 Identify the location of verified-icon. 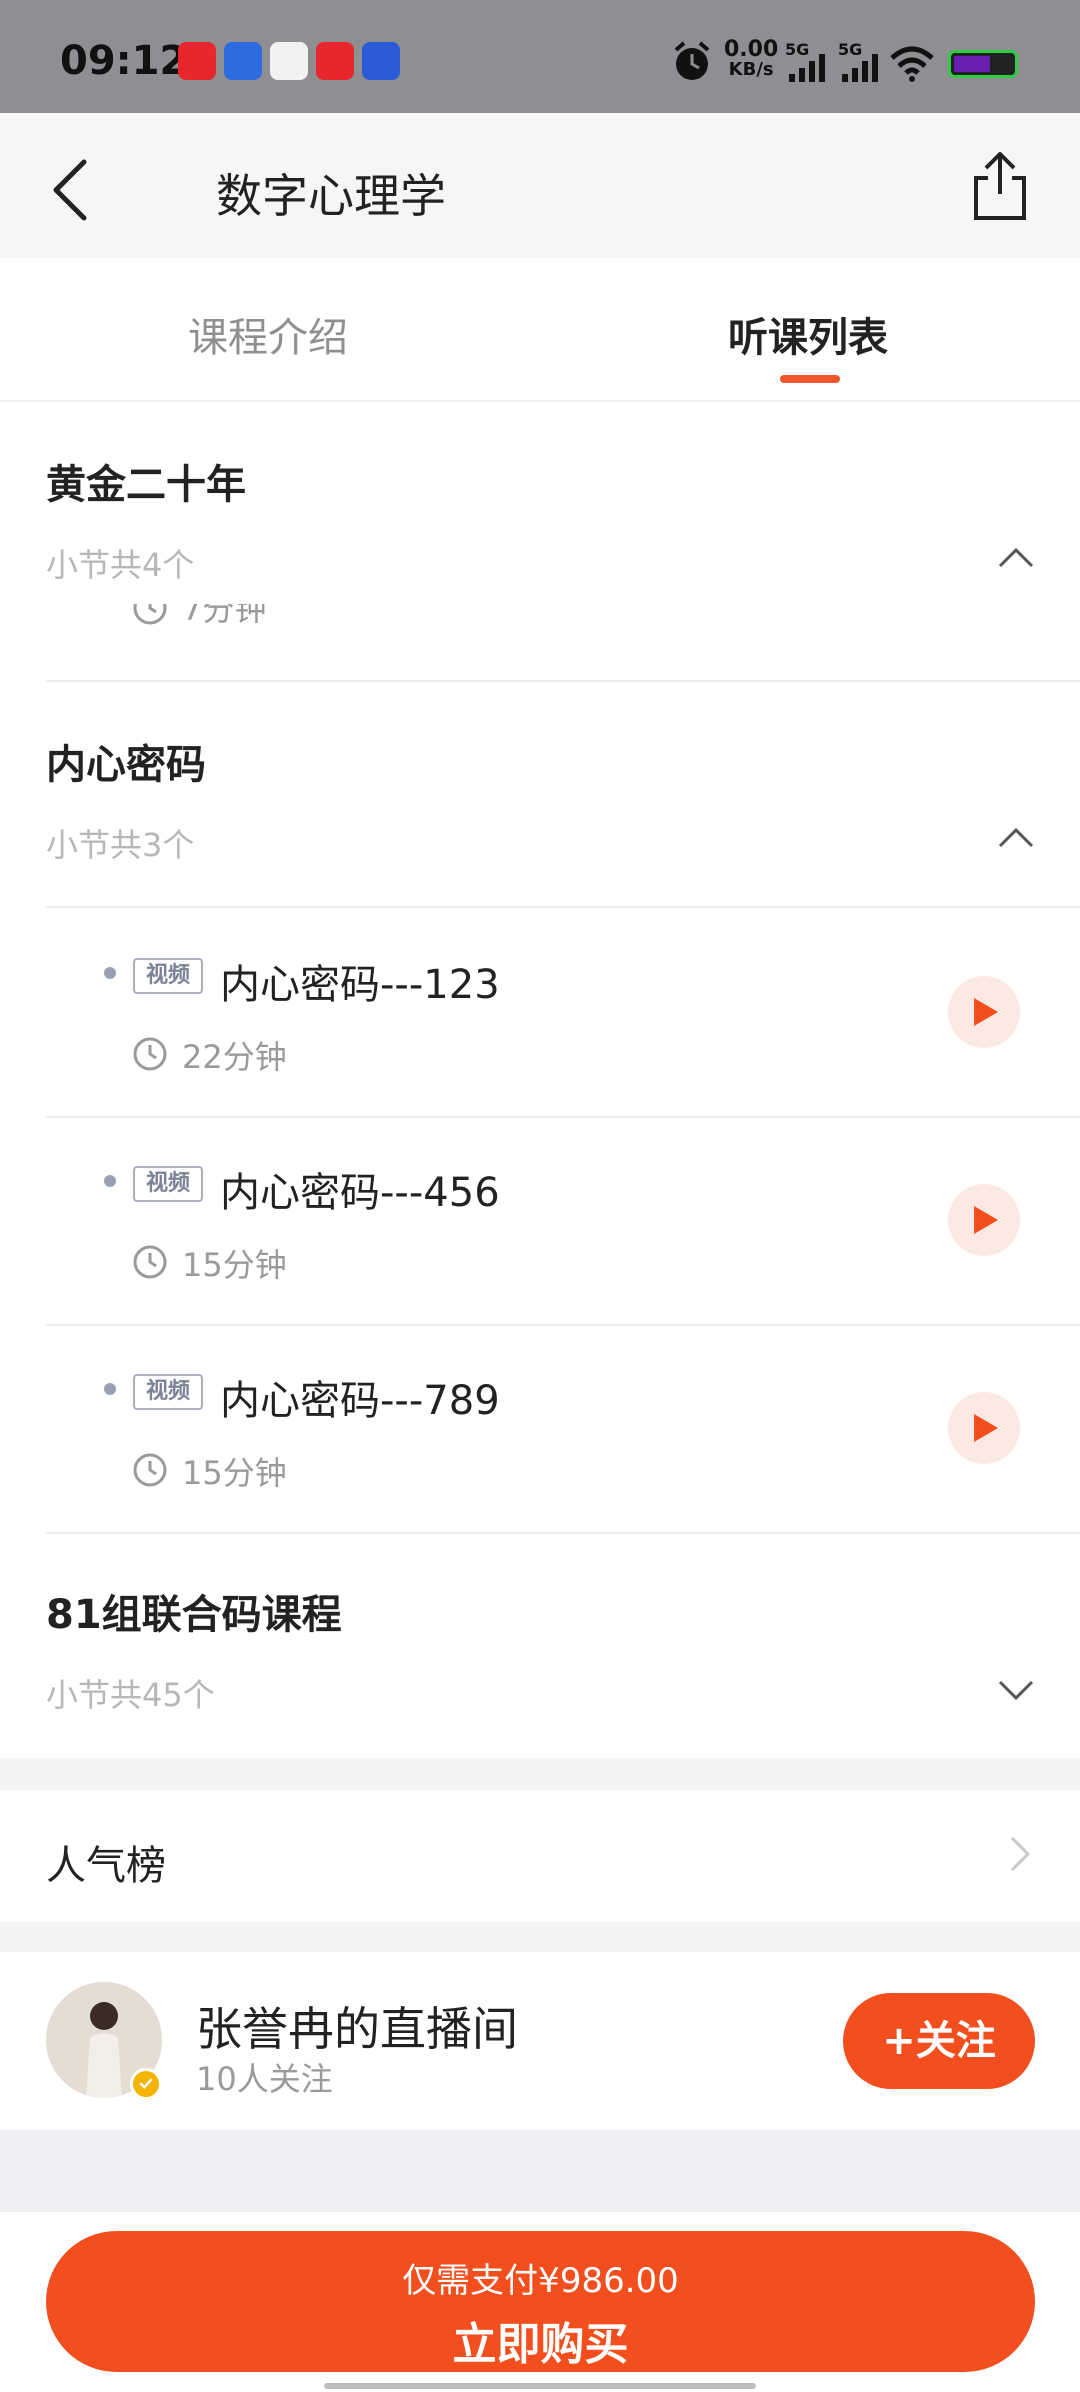
(146, 2084).